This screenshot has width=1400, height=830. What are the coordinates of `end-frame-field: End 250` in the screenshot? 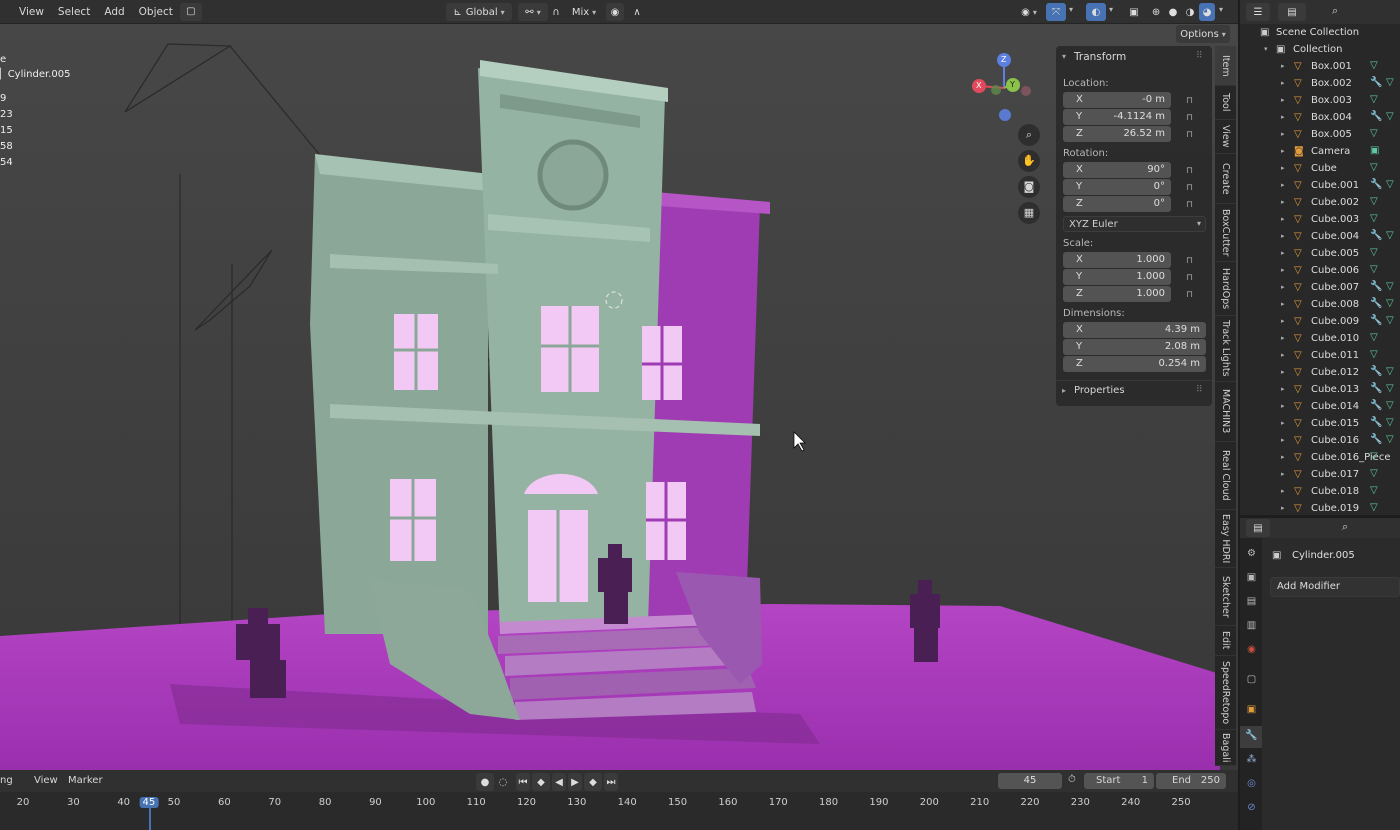 It's located at (1191, 781).